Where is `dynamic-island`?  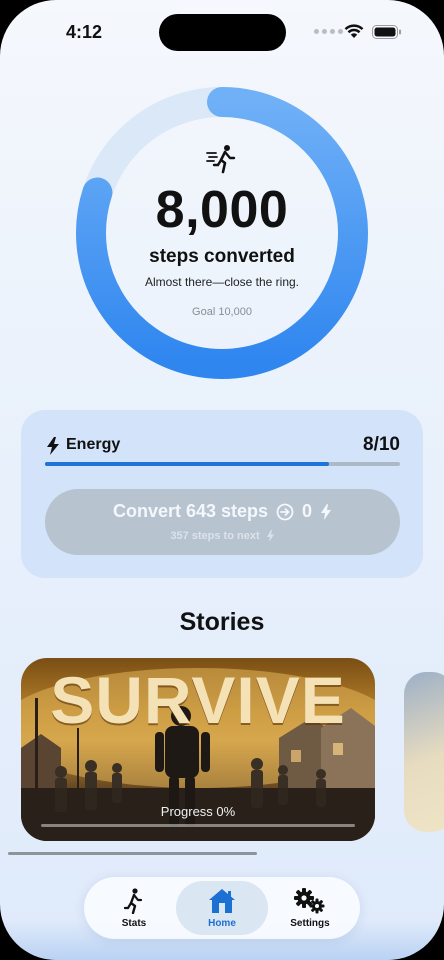
dynamic-island is located at coordinates (222, 32).